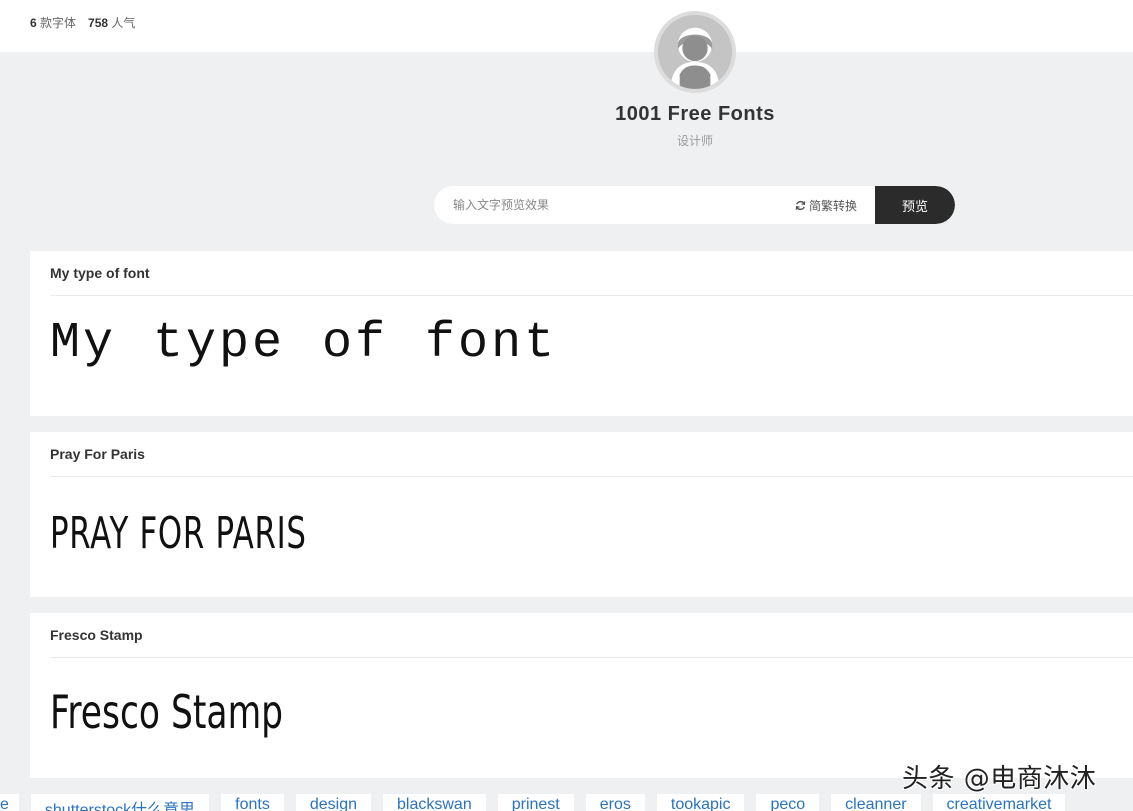  I want to click on font-preview-text: PRAY FOR PARIS, so click(178, 533).